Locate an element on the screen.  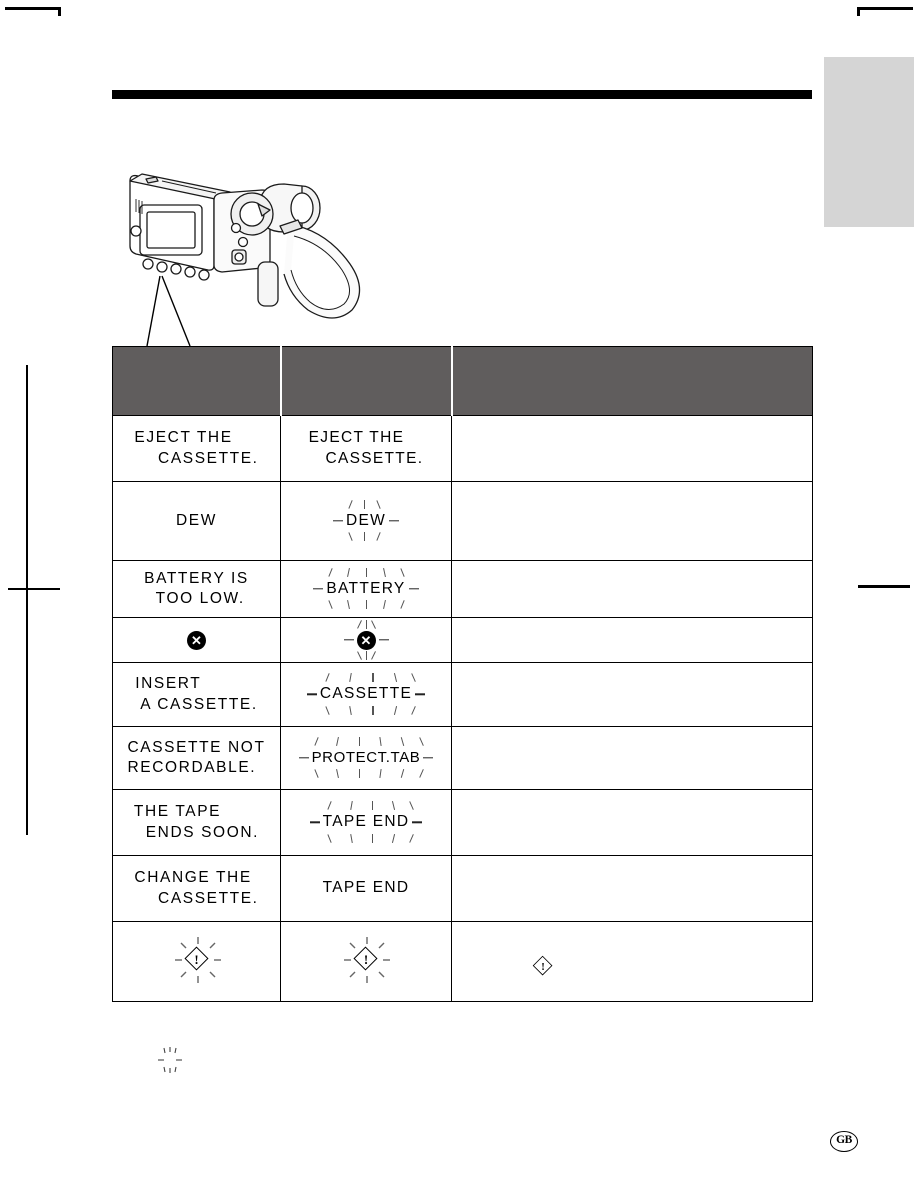
cell-lcd-display: THE TAPE ENDS SOON. is located at coordinates (196, 822).